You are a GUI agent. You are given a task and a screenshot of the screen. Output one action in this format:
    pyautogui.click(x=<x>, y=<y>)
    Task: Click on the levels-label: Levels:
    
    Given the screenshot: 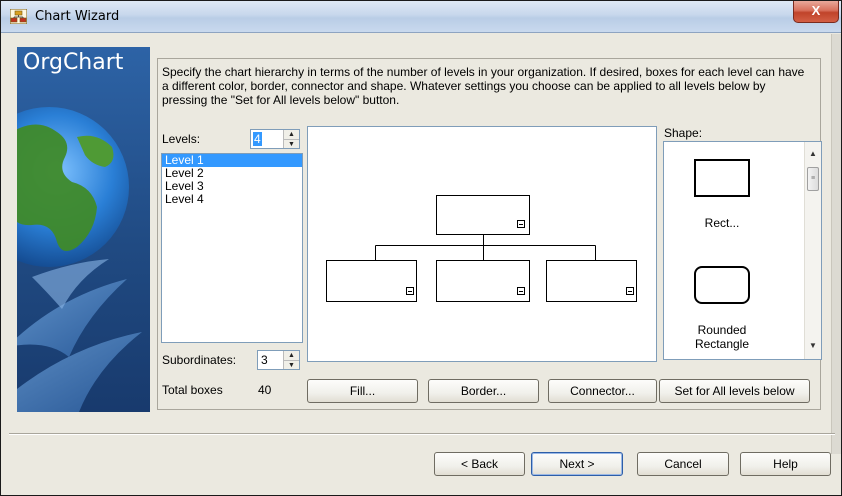 What is the action you would take?
    pyautogui.click(x=181, y=139)
    